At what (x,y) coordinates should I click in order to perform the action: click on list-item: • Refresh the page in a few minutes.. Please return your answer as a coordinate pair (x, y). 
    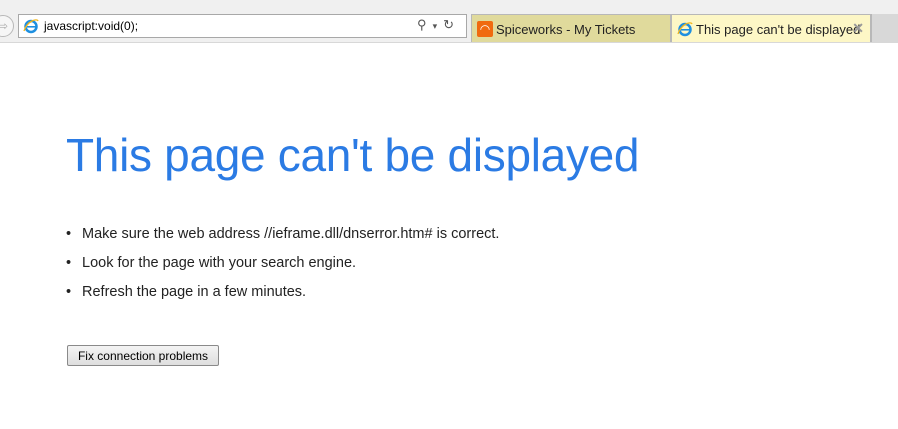
    Looking at the image, I should click on (282, 298).